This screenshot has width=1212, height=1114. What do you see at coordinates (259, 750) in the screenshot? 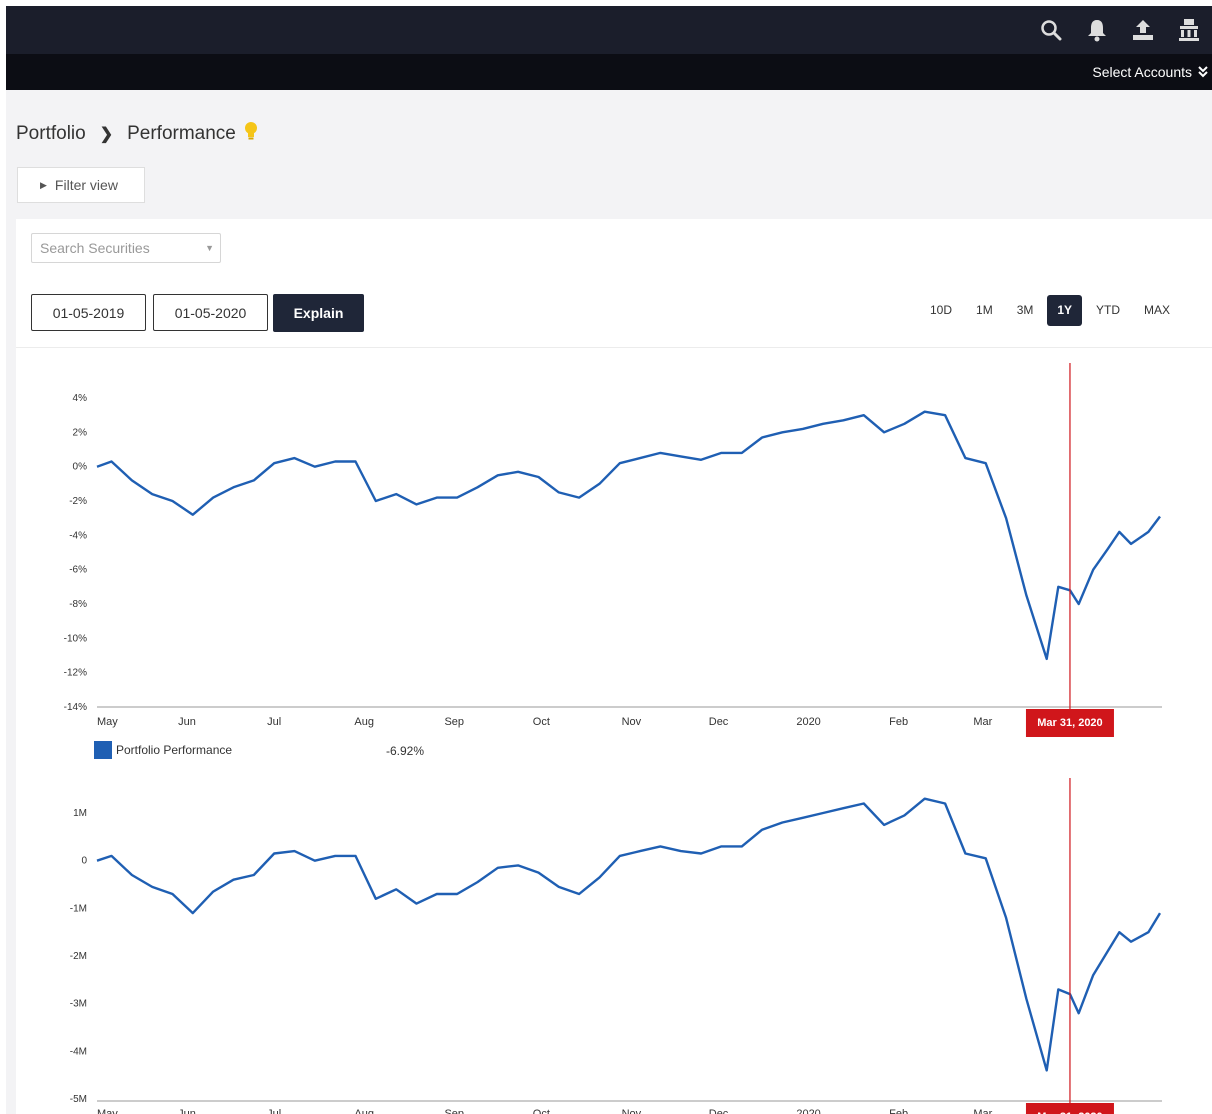
I see `chart-legend: Portfolio Performance -6.92%` at bounding box center [259, 750].